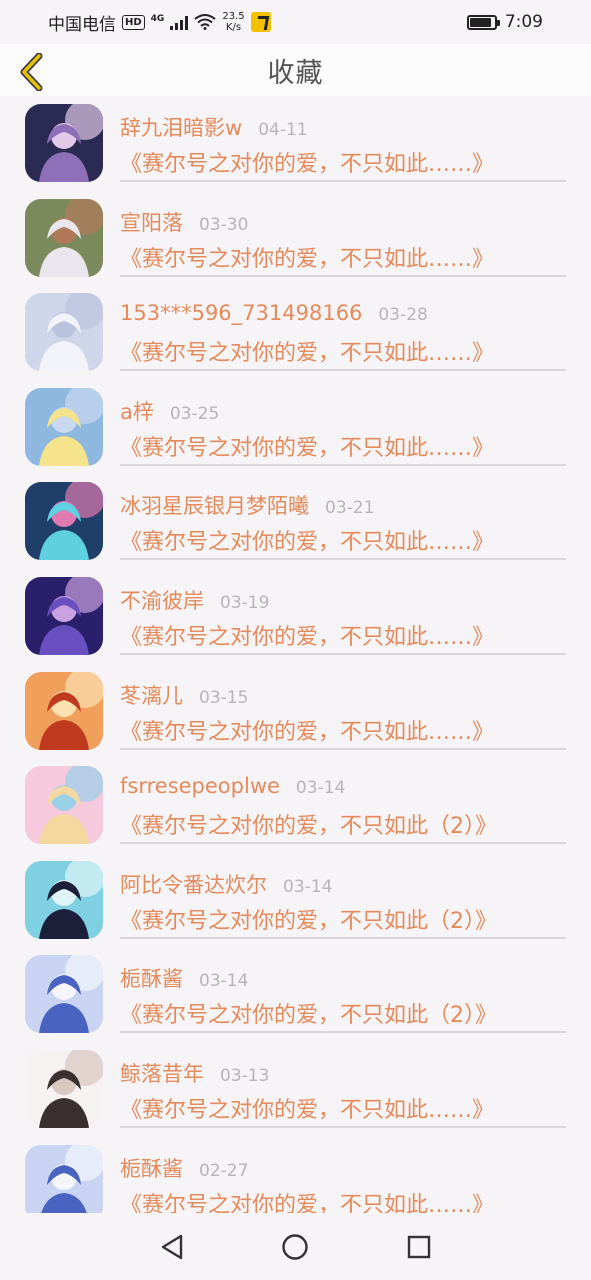 The width and height of the screenshot is (591, 1280). I want to click on author-name: 苳漓儿, so click(151, 695).